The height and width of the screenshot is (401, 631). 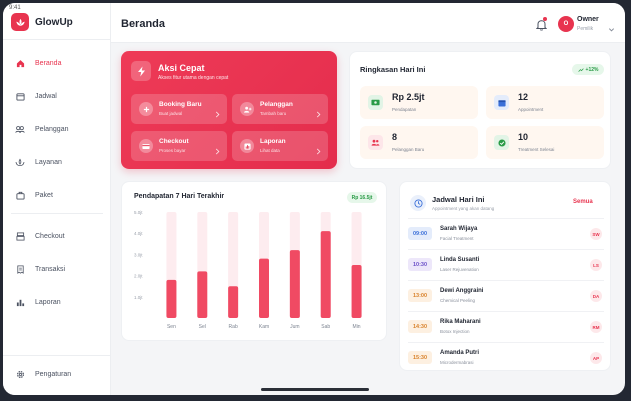 What do you see at coordinates (585, 29) in the screenshot?
I see `user-role: Pemilik` at bounding box center [585, 29].